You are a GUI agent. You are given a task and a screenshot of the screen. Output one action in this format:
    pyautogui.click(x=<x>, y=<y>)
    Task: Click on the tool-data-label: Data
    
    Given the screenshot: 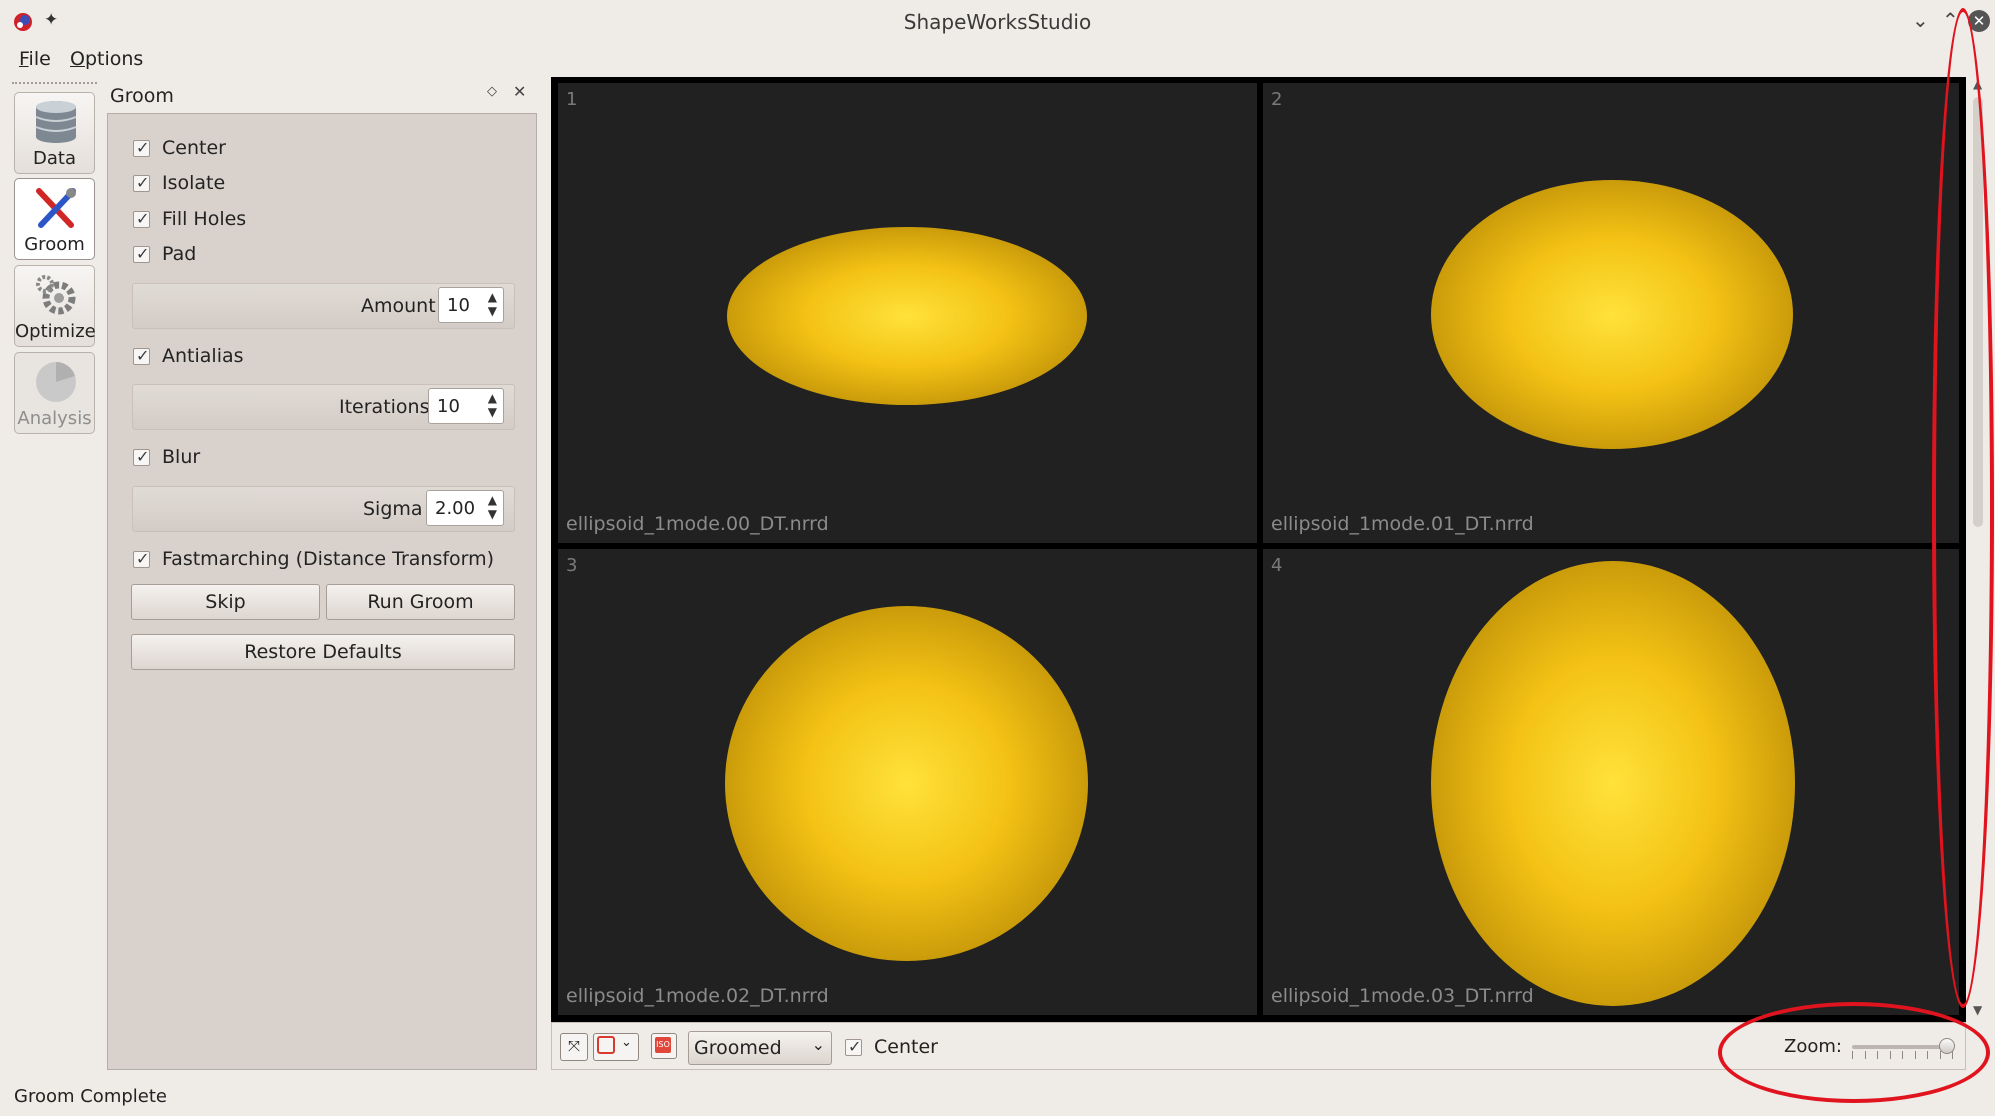 What is the action you would take?
    pyautogui.click(x=54, y=158)
    